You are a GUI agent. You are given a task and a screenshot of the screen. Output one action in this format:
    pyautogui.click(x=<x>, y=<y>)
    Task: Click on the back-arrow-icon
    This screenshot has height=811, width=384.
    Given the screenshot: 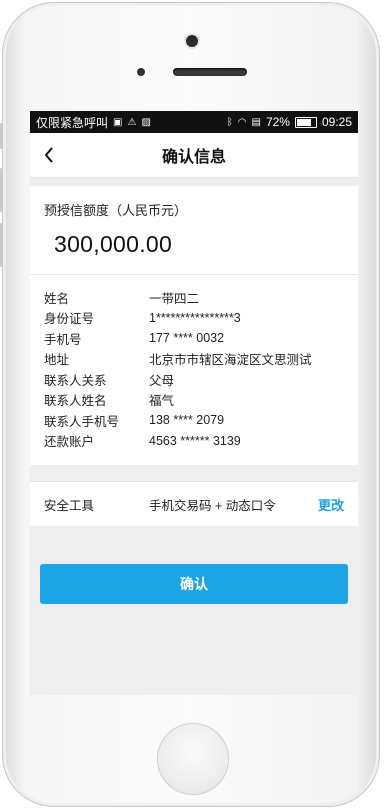 What is the action you would take?
    pyautogui.click(x=48, y=155)
    